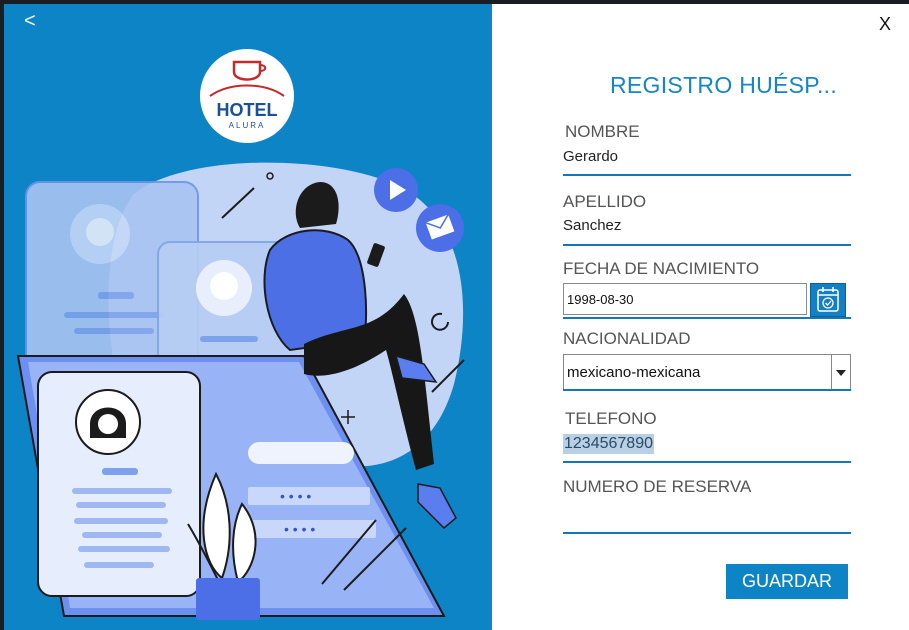 The height and width of the screenshot is (630, 909). I want to click on svg-text: ALURA, so click(247, 125).